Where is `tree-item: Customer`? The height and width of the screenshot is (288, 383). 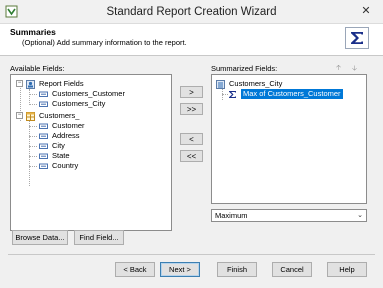
tree-item: Customer is located at coordinates (62, 126).